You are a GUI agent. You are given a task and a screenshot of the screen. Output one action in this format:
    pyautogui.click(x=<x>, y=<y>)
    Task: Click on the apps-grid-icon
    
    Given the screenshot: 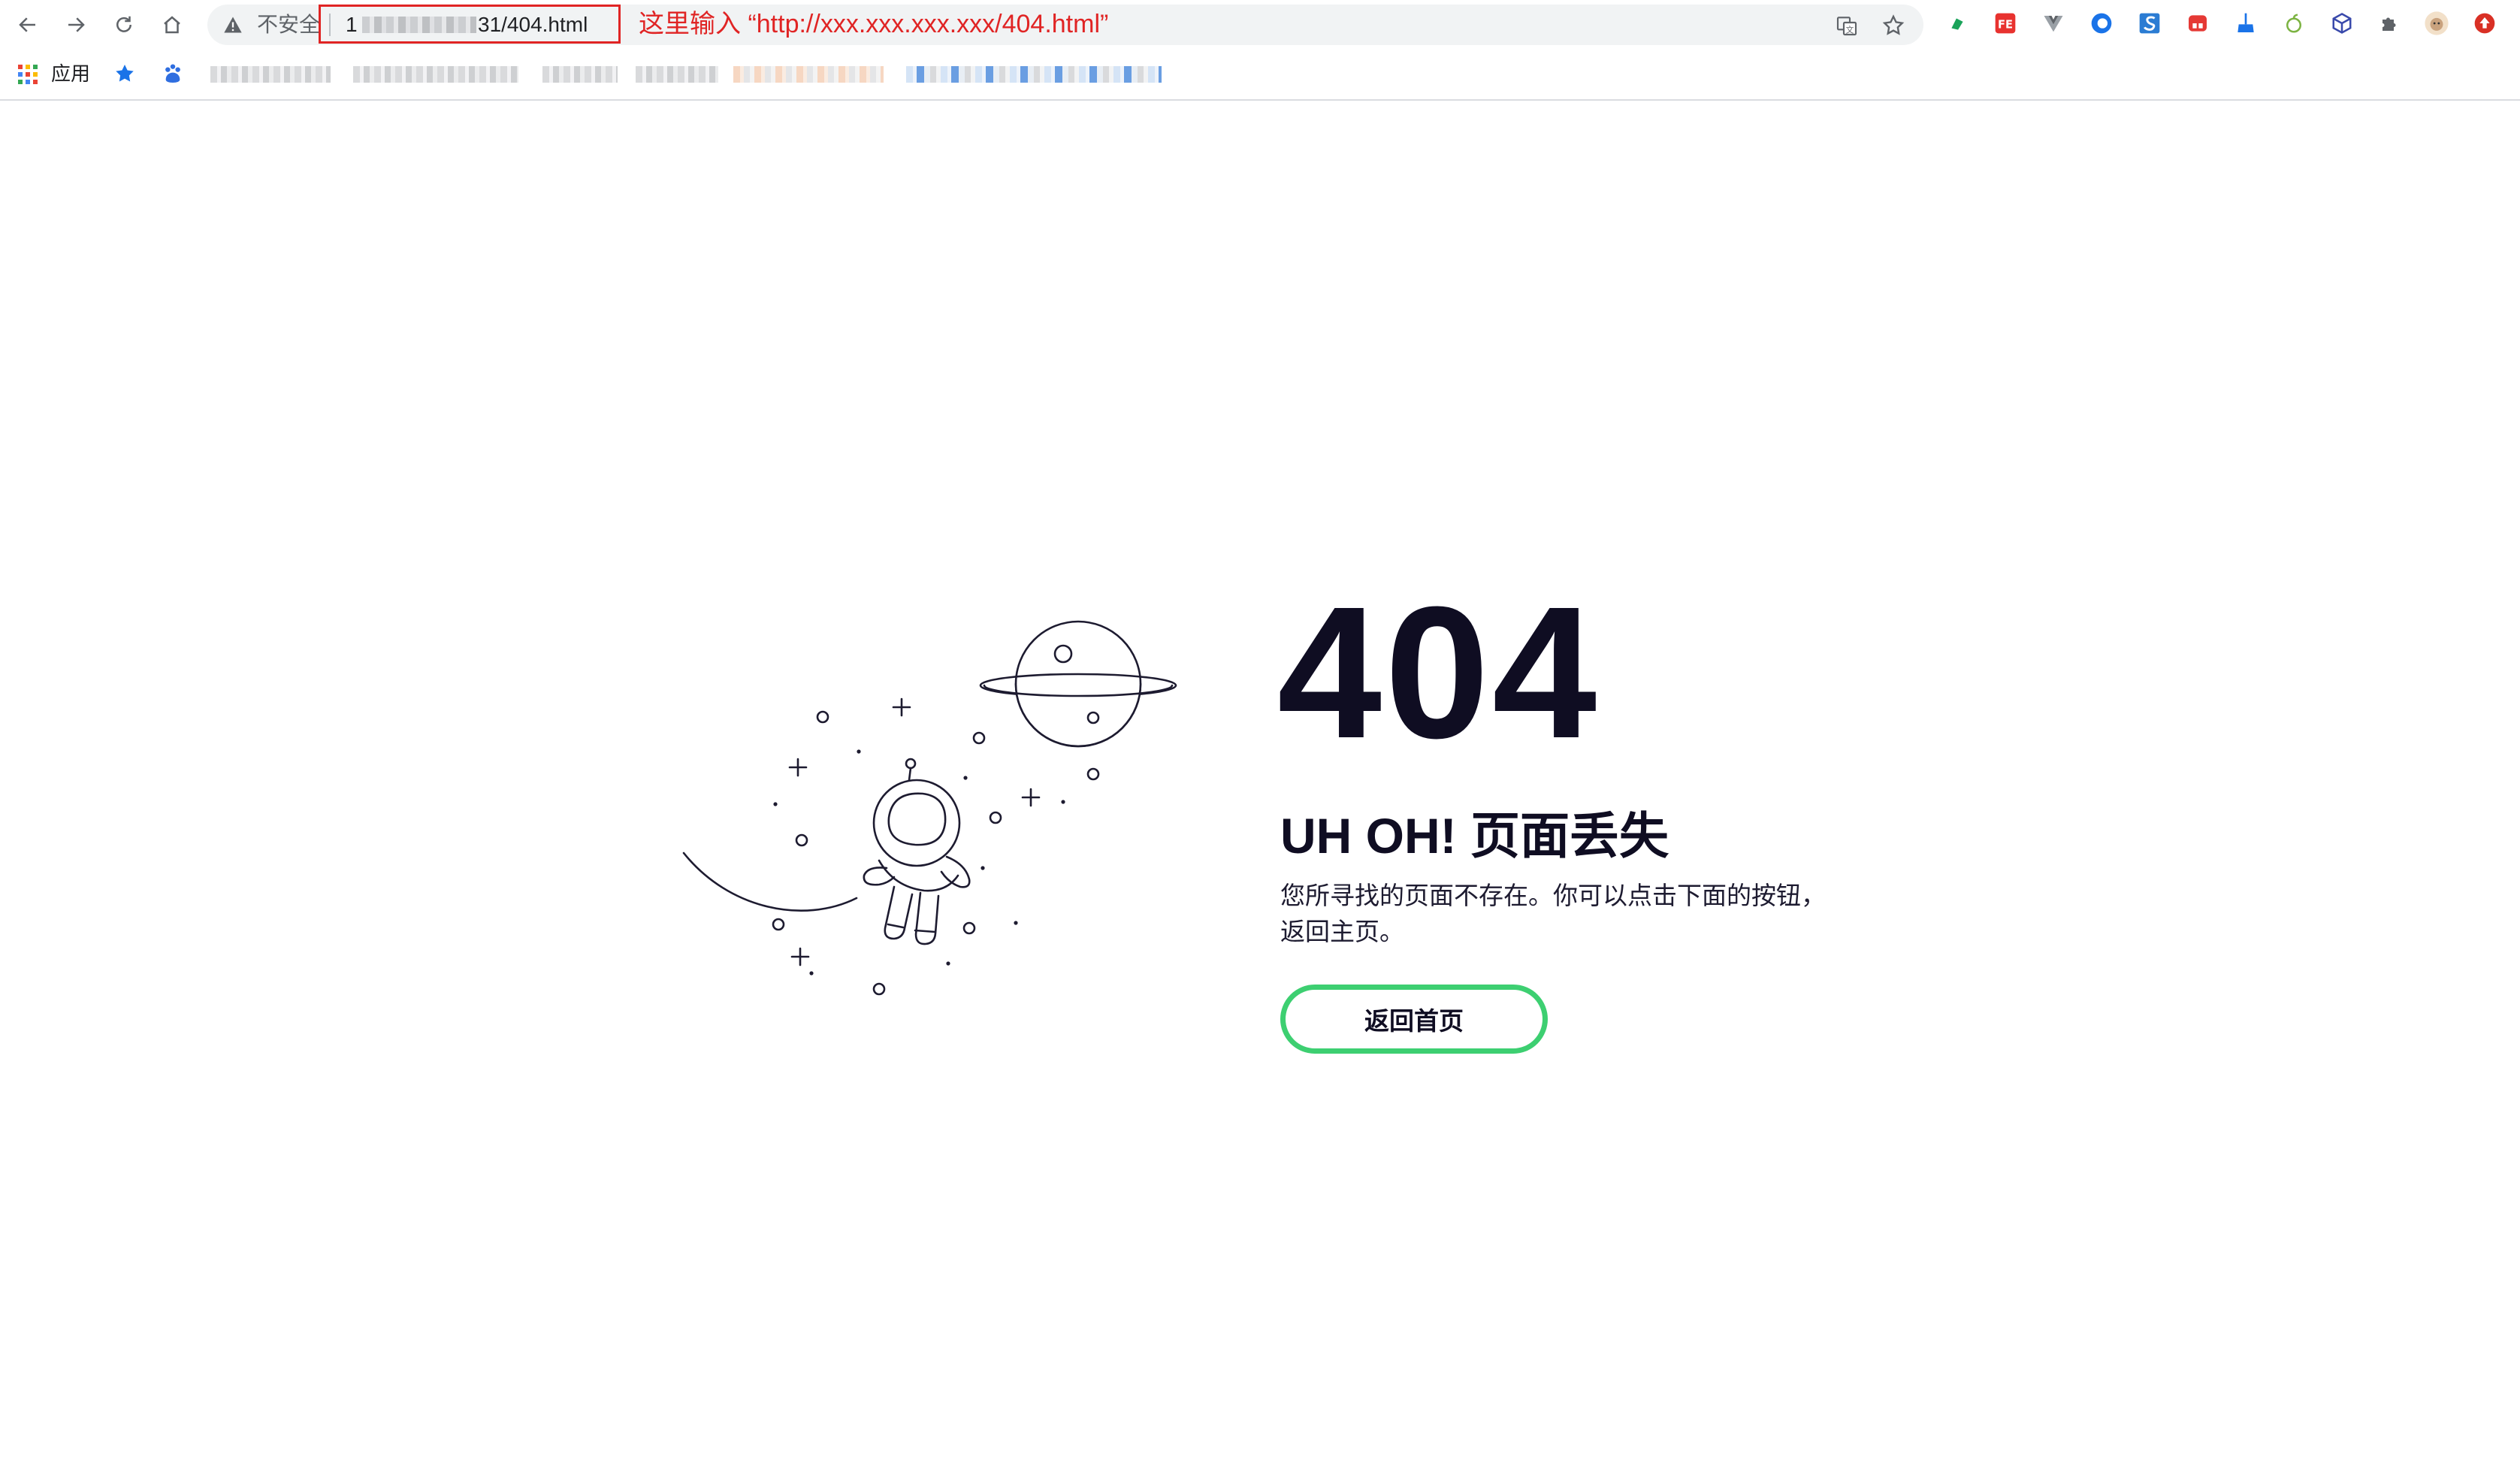 What is the action you would take?
    pyautogui.click(x=28, y=74)
    